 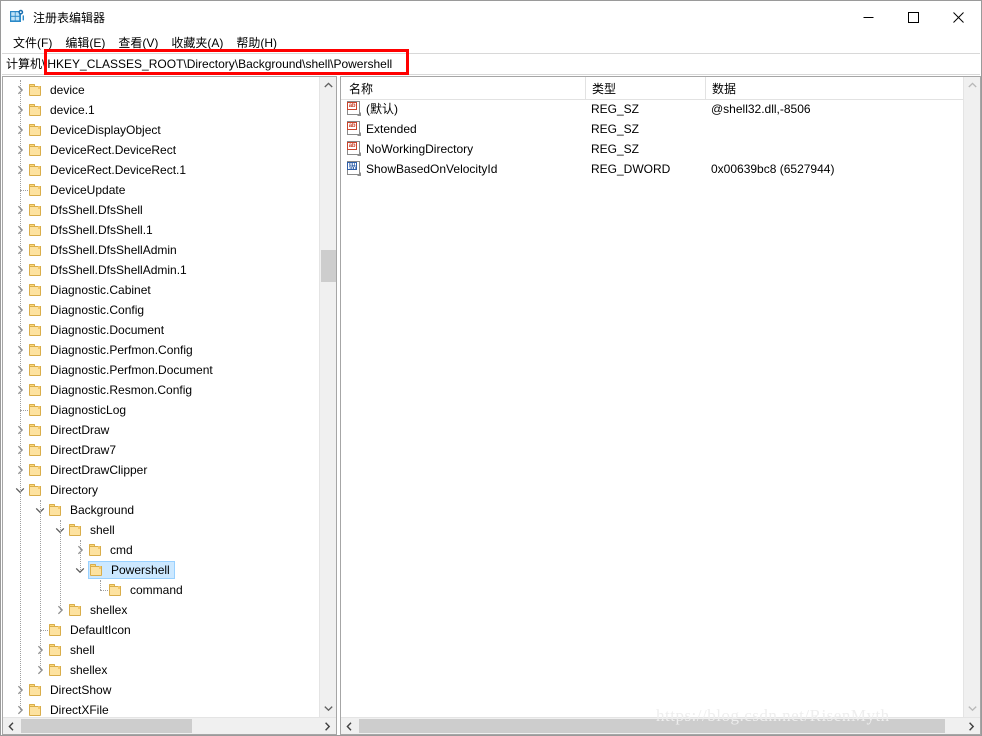 I want to click on maximize-button, so click(x=913, y=17).